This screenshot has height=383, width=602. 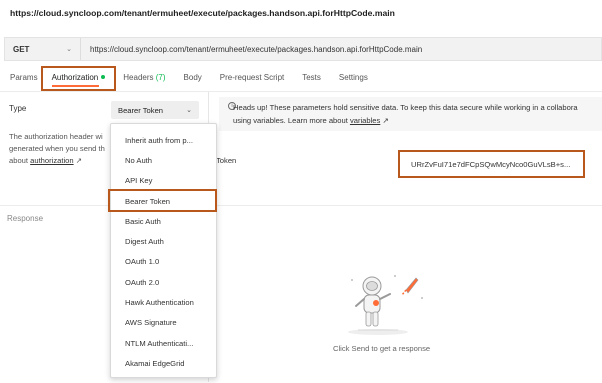 I want to click on dropdown-item-basic-auth: Basic Auth, so click(x=169, y=221).